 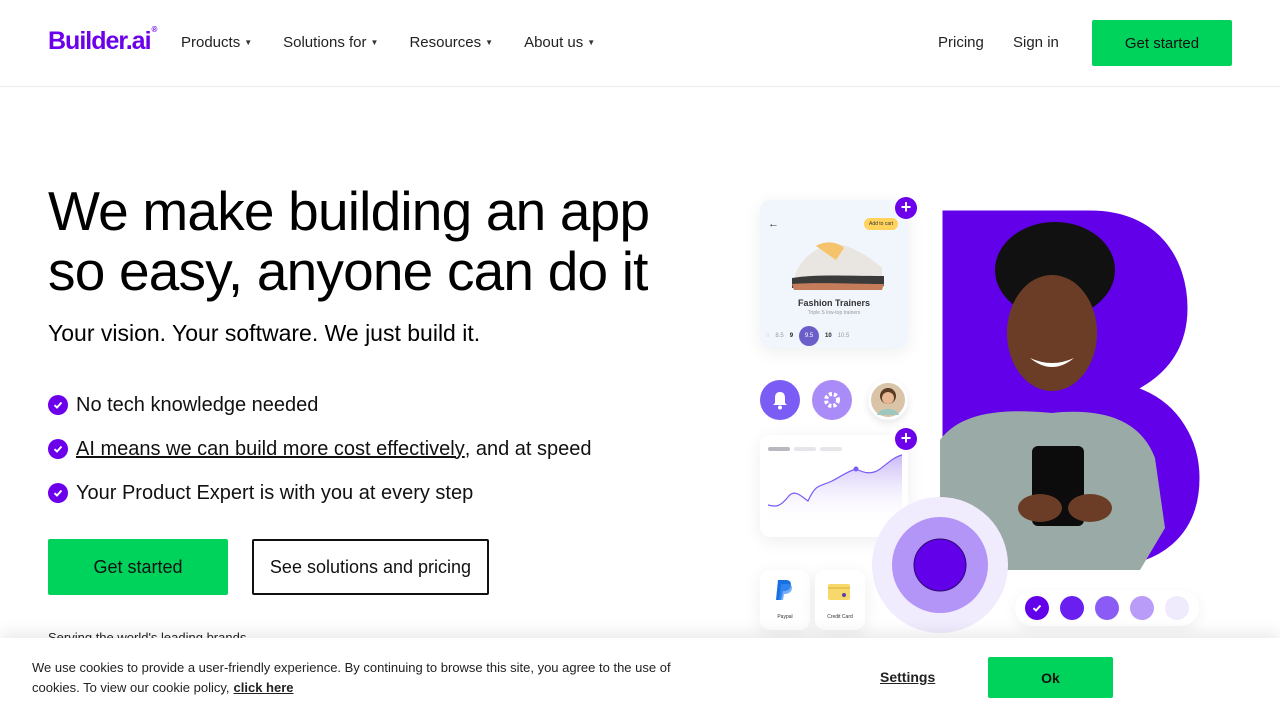 What do you see at coordinates (211, 42) in the screenshot?
I see `nav-label: Products` at bounding box center [211, 42].